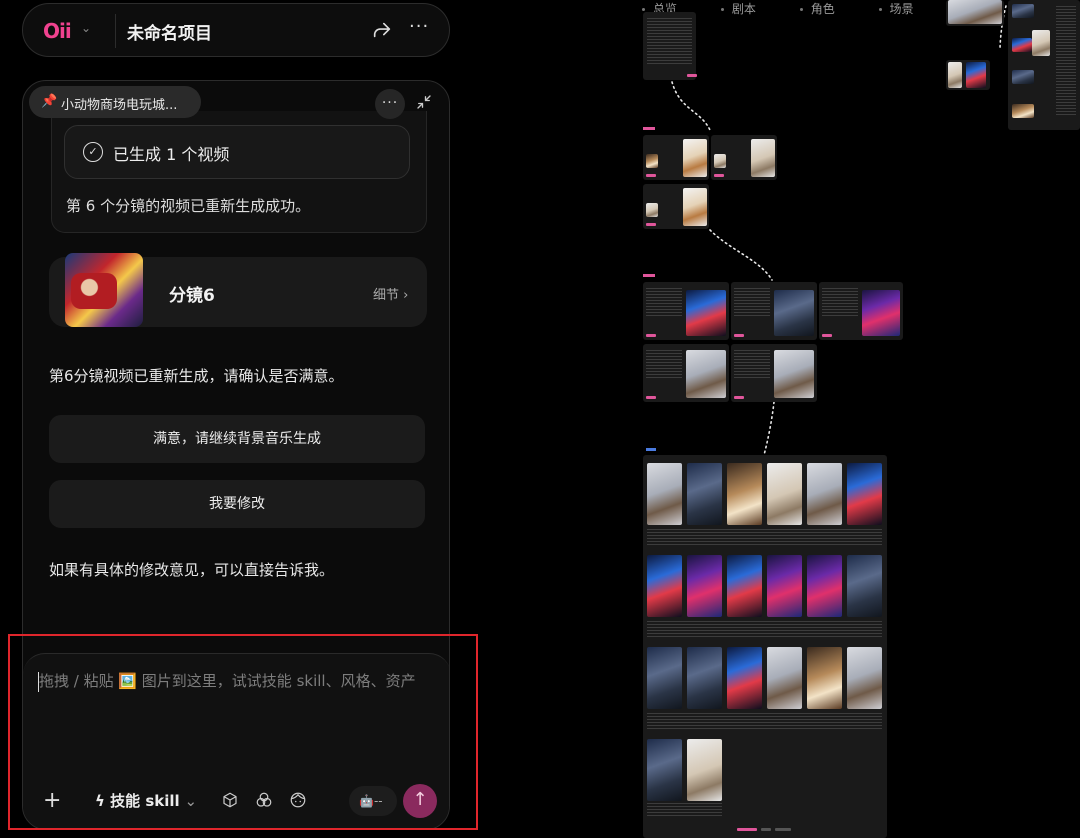  Describe the element at coordinates (171, 154) in the screenshot. I see `generation-done-label: 已生成 1 个视频` at that location.